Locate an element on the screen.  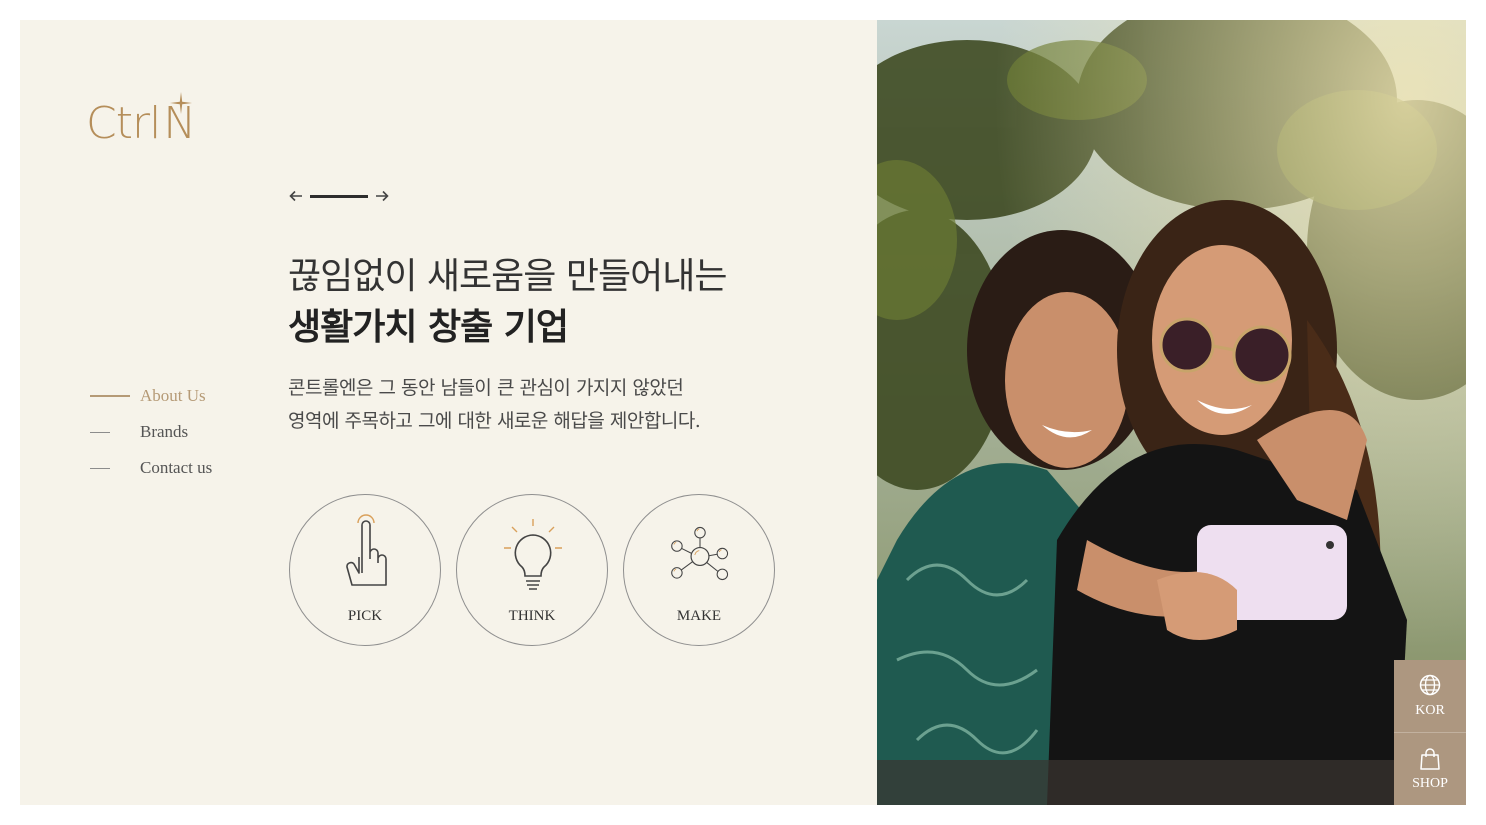
side-buttons: KOR SHOP is located at coordinates (1430, 732).